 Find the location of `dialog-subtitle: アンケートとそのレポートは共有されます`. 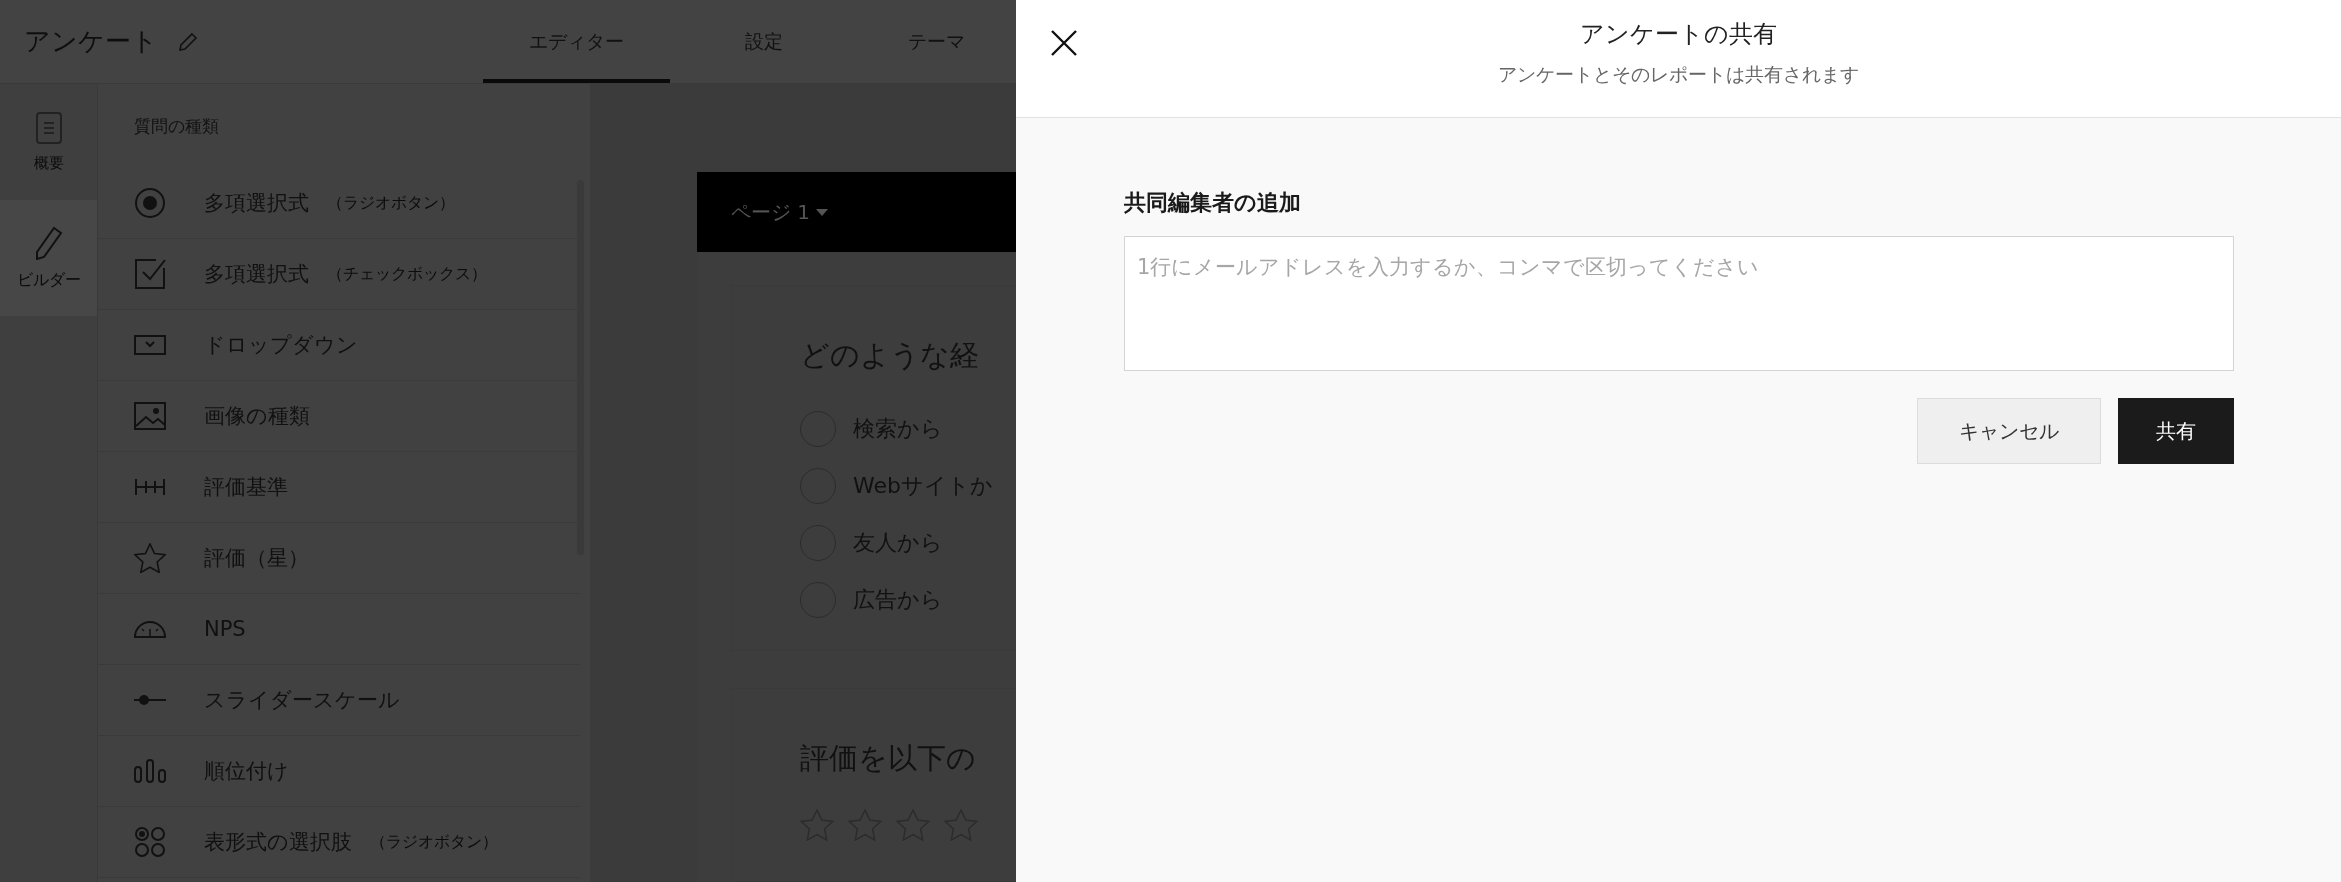

dialog-subtitle: アンケートとそのレポートは共有されます is located at coordinates (1678, 74).